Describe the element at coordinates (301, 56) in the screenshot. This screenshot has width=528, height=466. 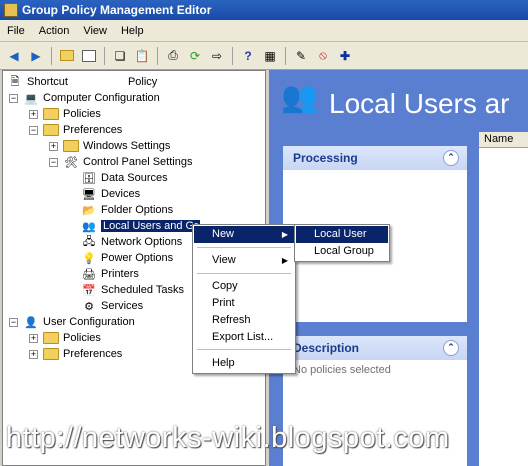
I see `add-icon: ✎` at that location.